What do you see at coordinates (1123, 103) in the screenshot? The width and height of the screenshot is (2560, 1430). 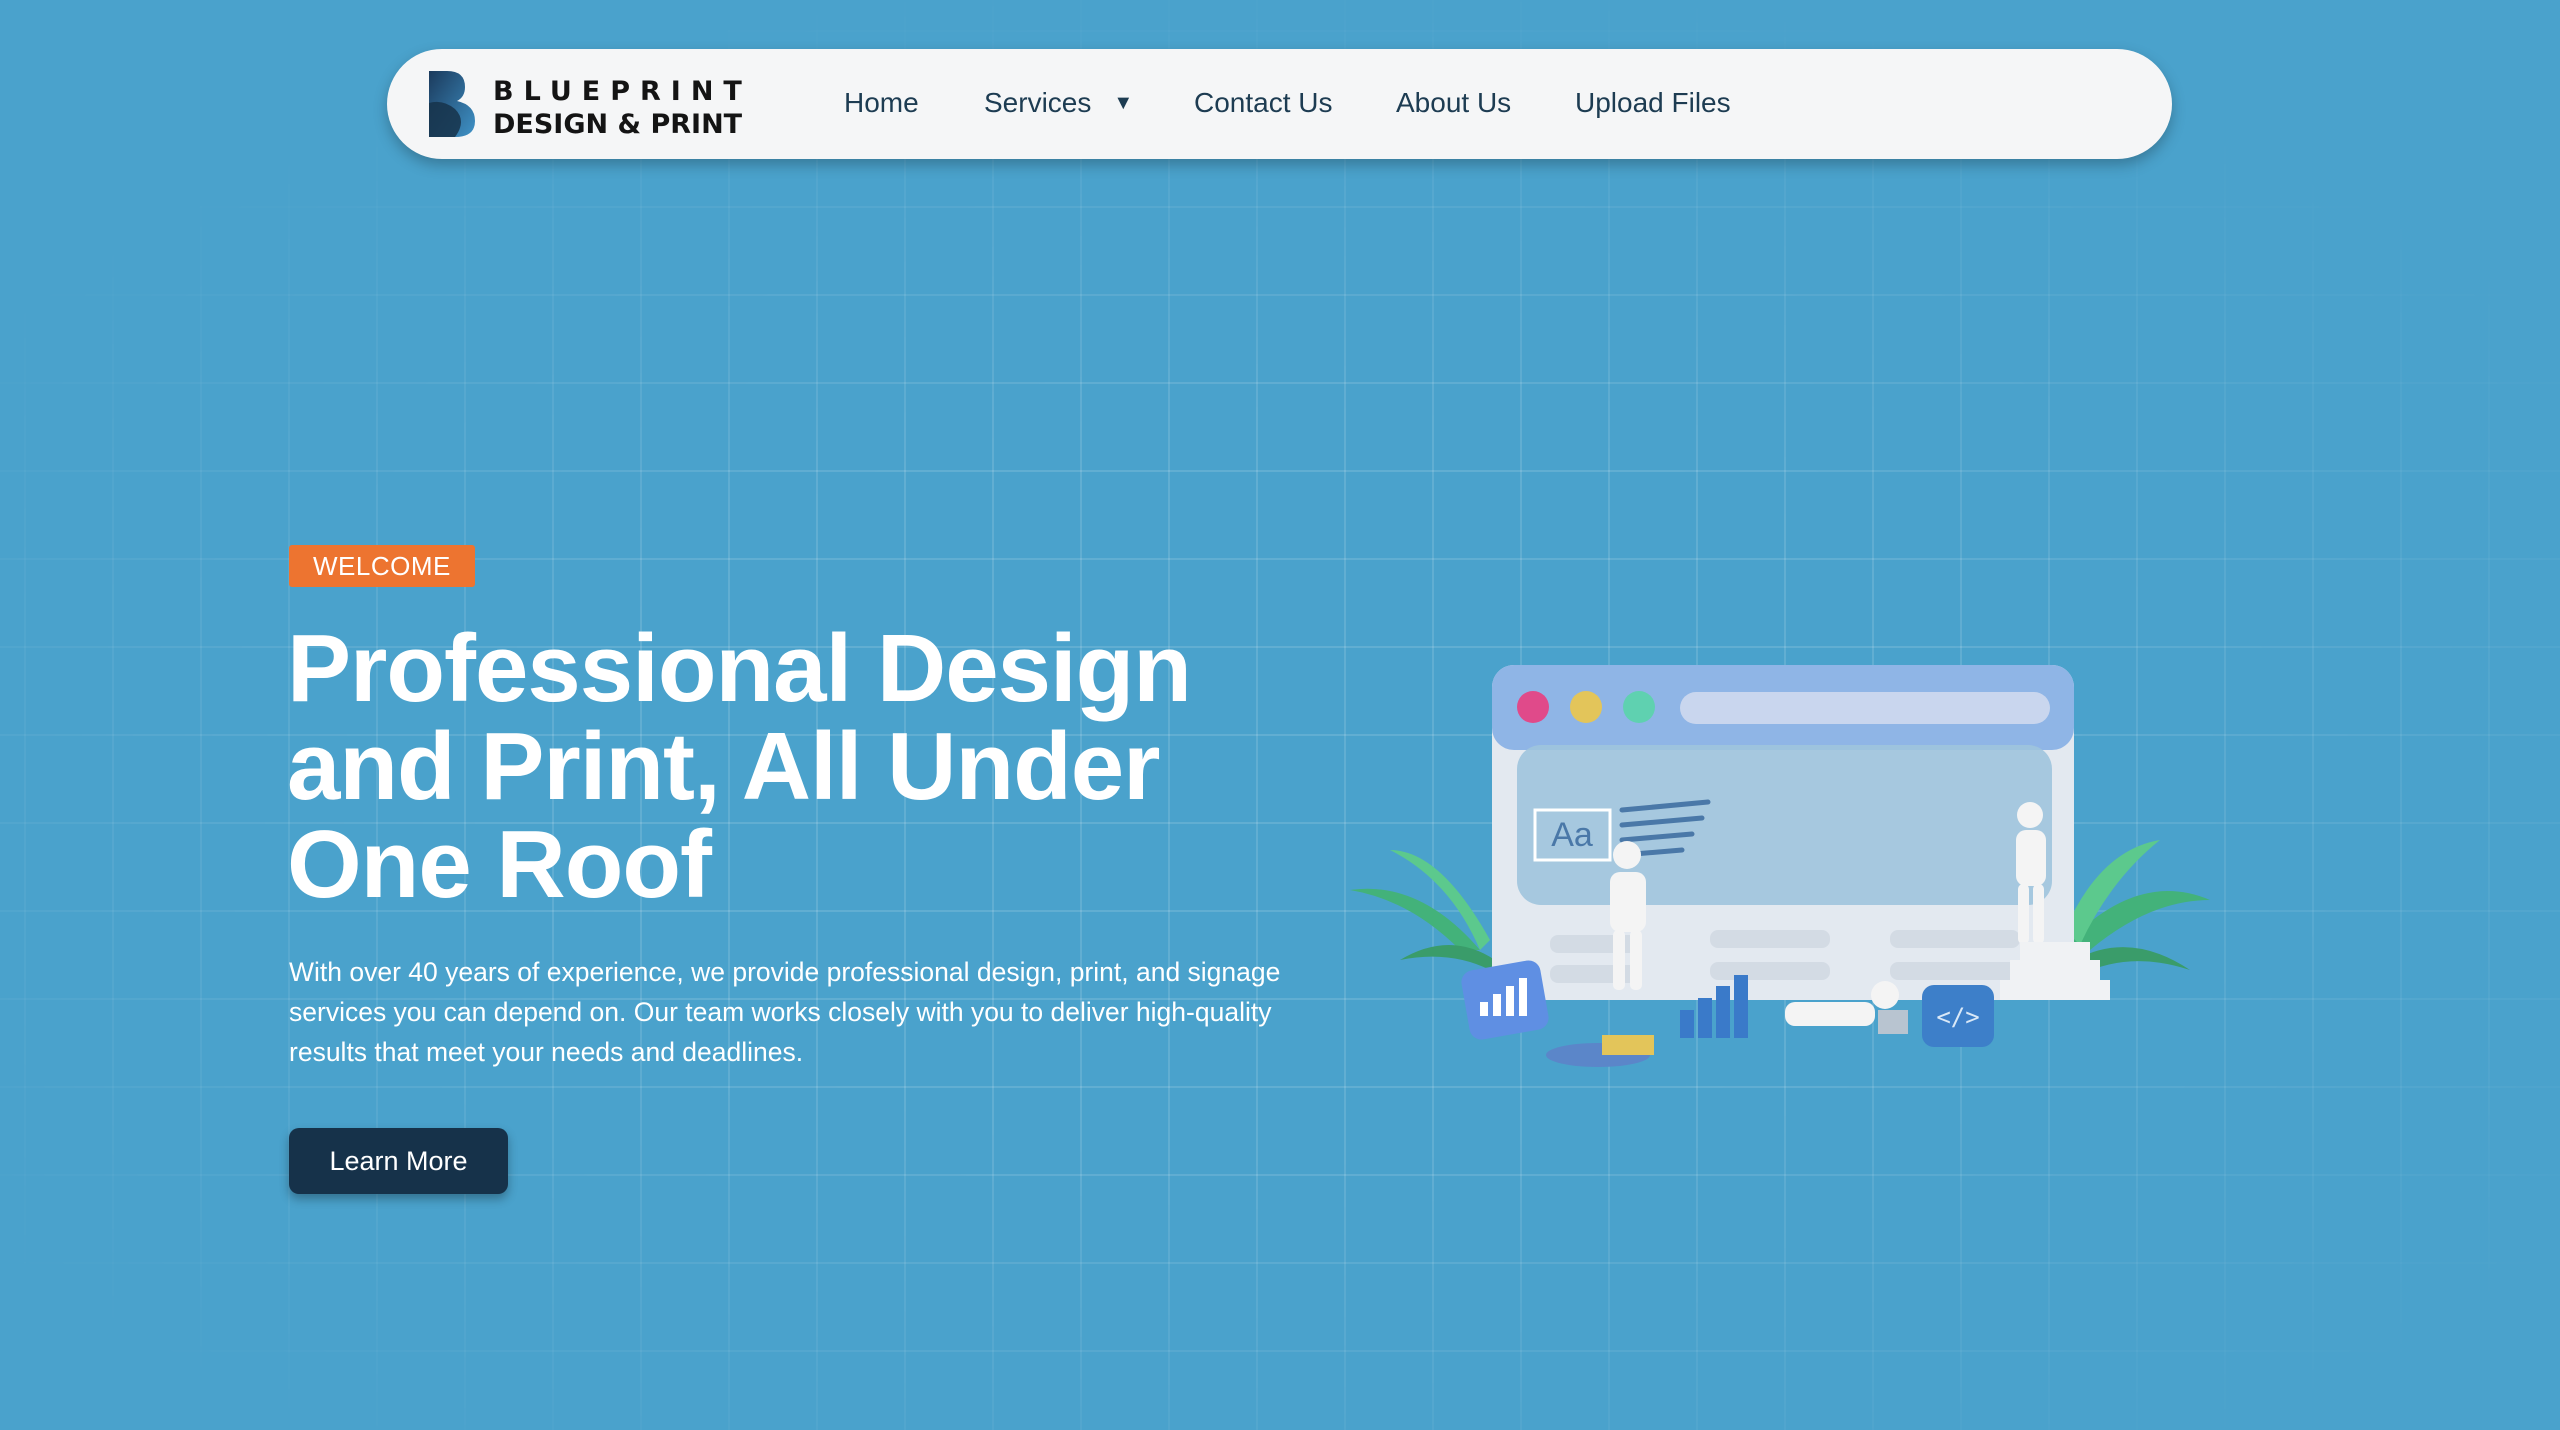 I see `caret-down-icon: ▼` at bounding box center [1123, 103].